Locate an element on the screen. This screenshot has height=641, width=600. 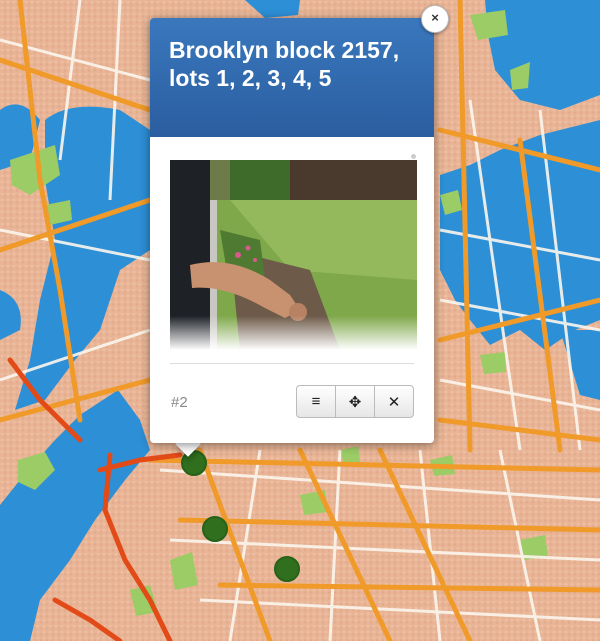
remove-icon: ✕ is located at coordinates (394, 402).